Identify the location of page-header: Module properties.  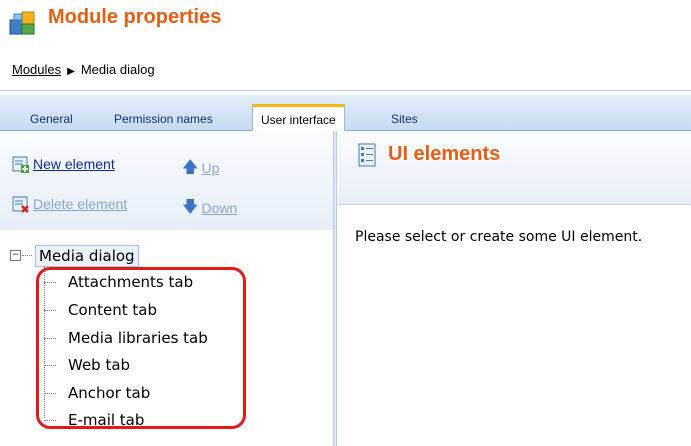
(345, 22).